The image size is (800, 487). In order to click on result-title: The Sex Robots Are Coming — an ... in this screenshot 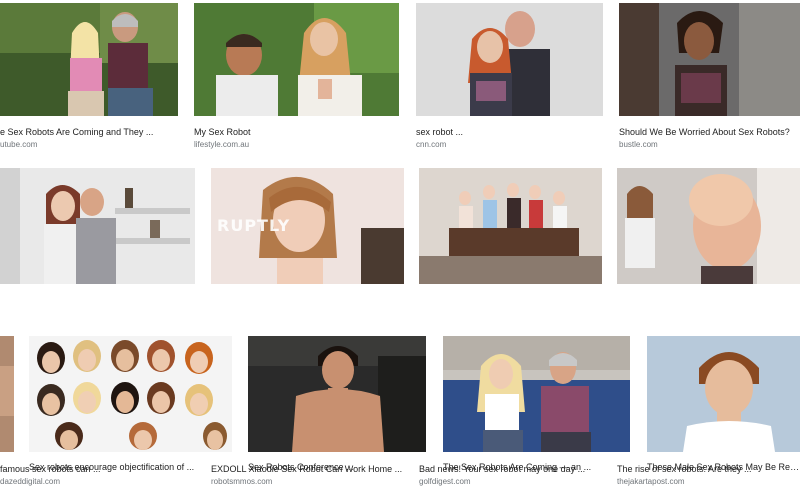, I will do `click(536, 467)`.